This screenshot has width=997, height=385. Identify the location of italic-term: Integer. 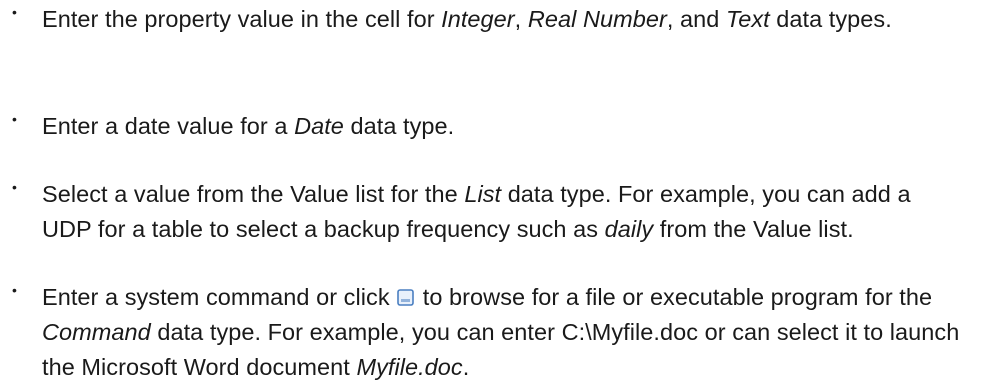
(478, 19).